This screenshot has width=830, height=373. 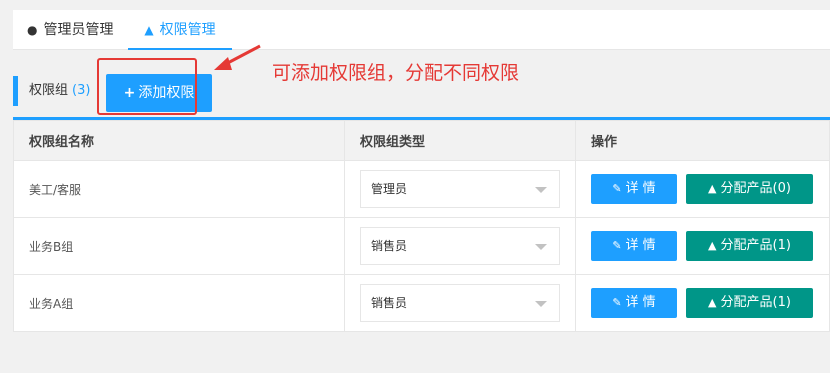 What do you see at coordinates (15, 91) in the screenshot?
I see `title-accent-bar` at bounding box center [15, 91].